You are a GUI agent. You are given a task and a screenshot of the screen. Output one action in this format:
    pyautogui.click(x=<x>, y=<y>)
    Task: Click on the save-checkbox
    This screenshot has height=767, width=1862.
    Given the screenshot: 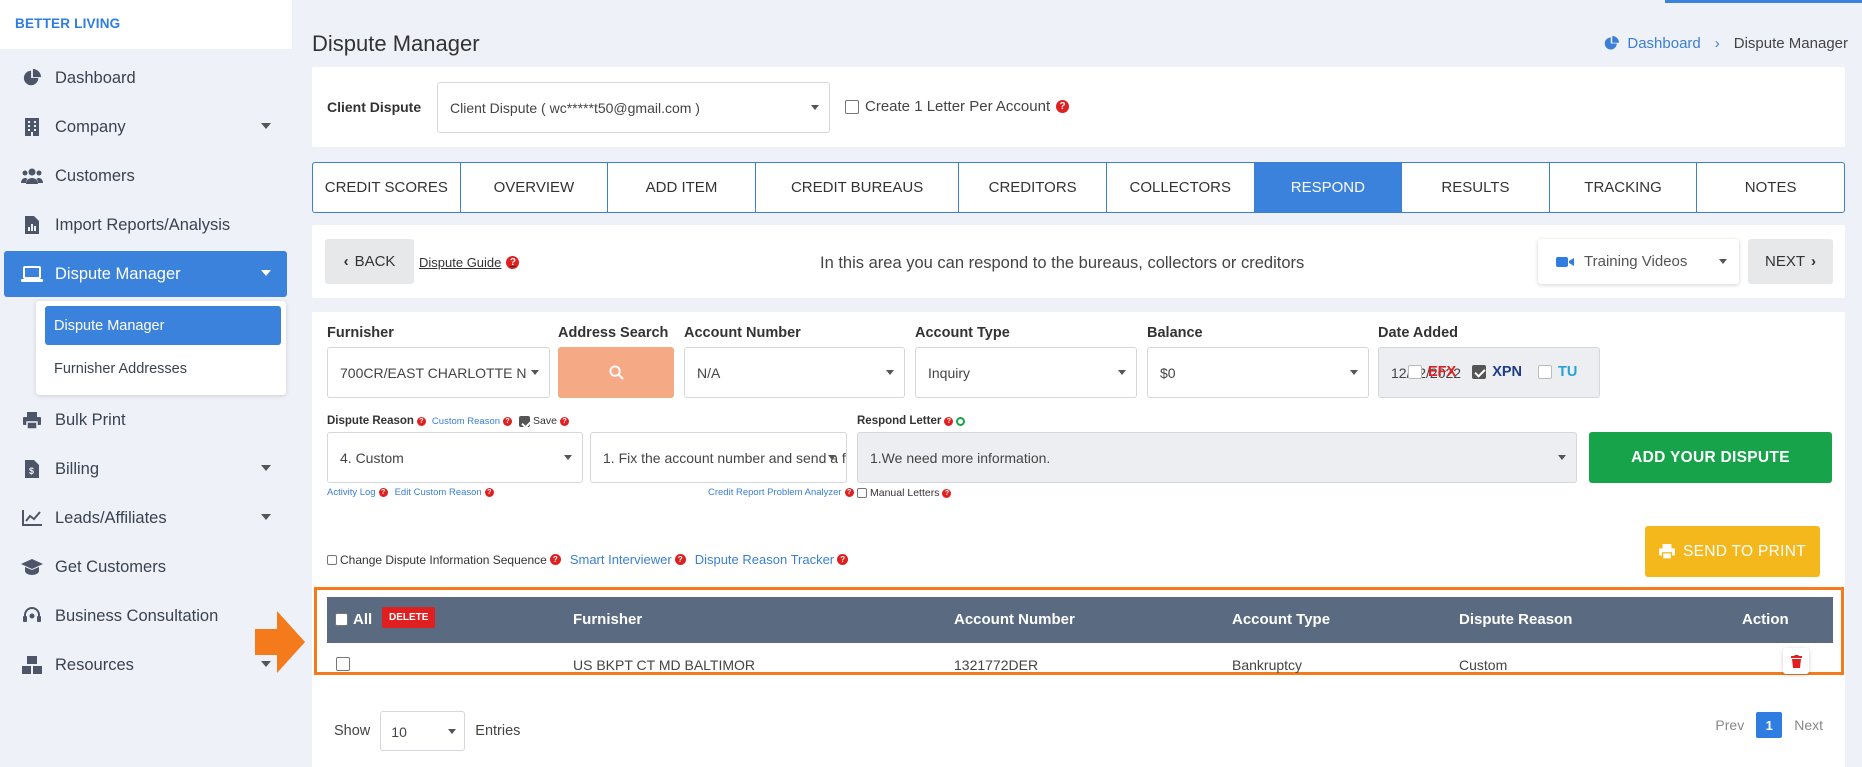 What is the action you would take?
    pyautogui.click(x=525, y=421)
    